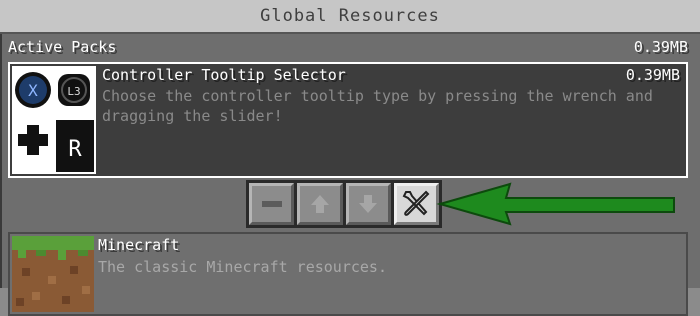  What do you see at coordinates (558, 204) in the screenshot?
I see `pointer-arrow-icon` at bounding box center [558, 204].